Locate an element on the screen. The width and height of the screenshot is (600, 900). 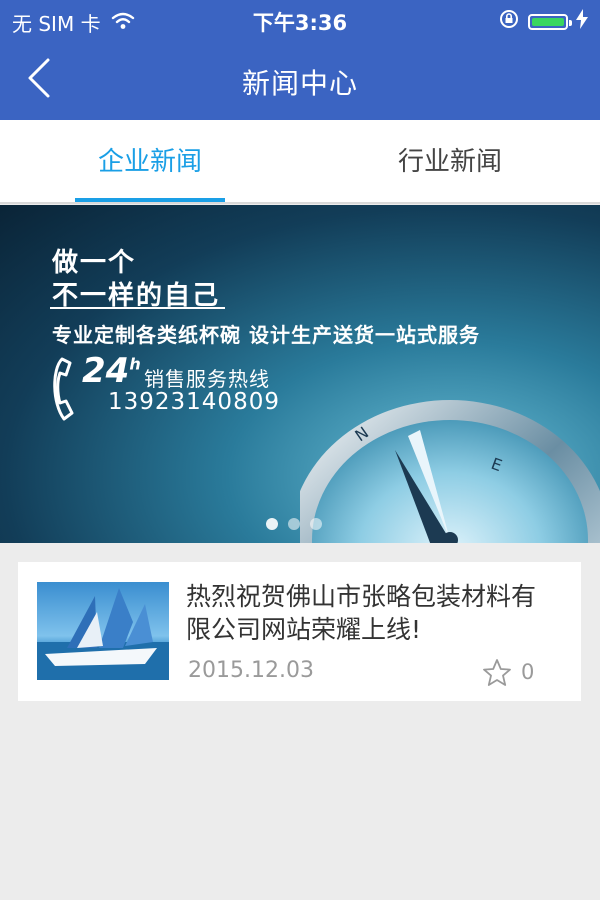
navigation-bar: 新闻中心 is located at coordinates (300, 80).